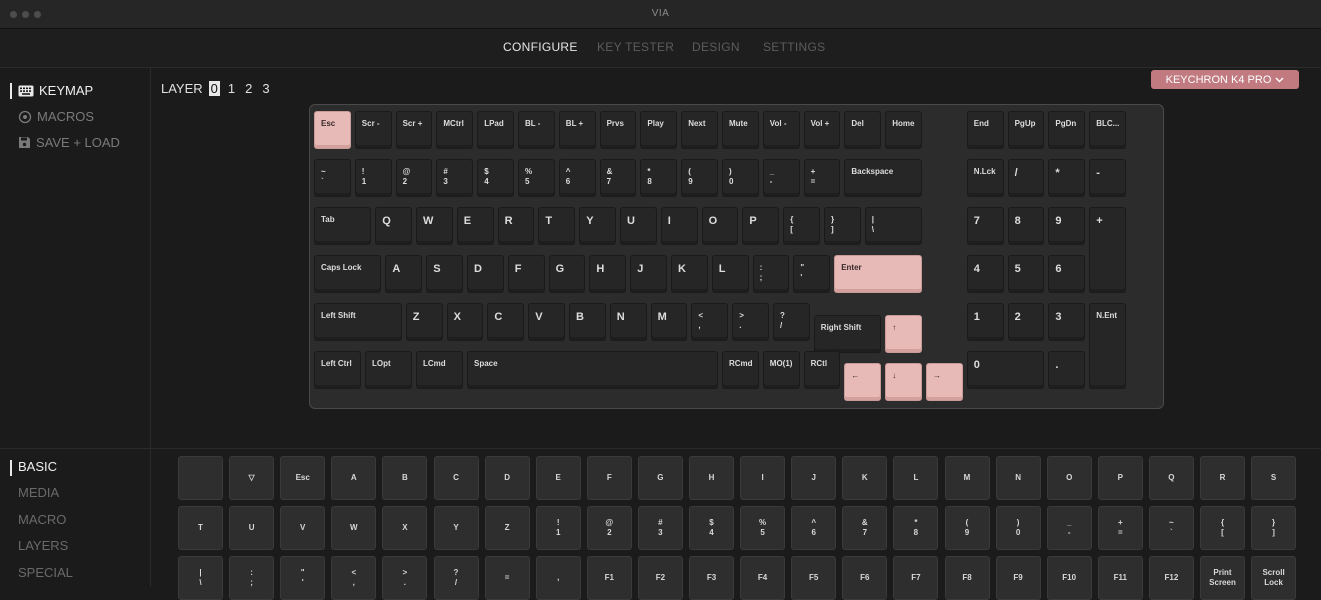 The width and height of the screenshot is (1321, 600). What do you see at coordinates (42, 519) in the screenshot?
I see `category-macro: MACRO` at bounding box center [42, 519].